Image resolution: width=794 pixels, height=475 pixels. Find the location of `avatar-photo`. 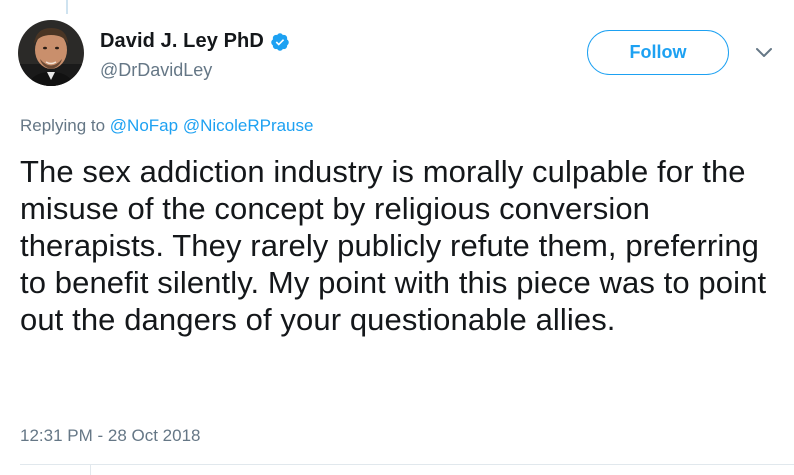

avatar-photo is located at coordinates (51, 53).